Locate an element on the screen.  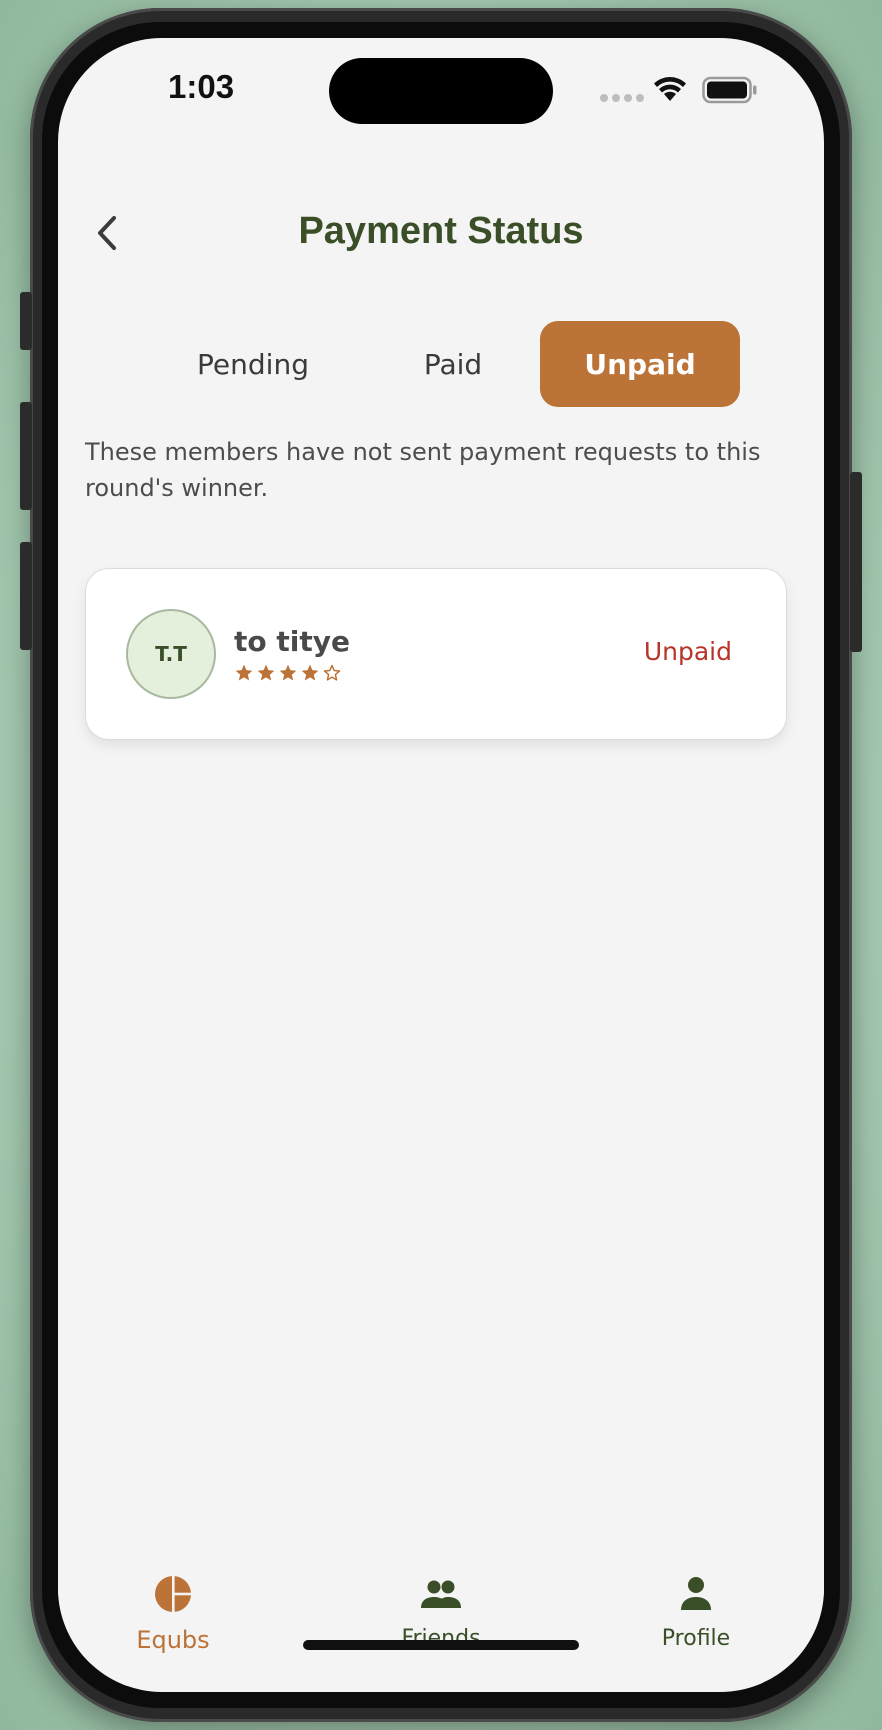
rating-stars is located at coordinates (288, 673).